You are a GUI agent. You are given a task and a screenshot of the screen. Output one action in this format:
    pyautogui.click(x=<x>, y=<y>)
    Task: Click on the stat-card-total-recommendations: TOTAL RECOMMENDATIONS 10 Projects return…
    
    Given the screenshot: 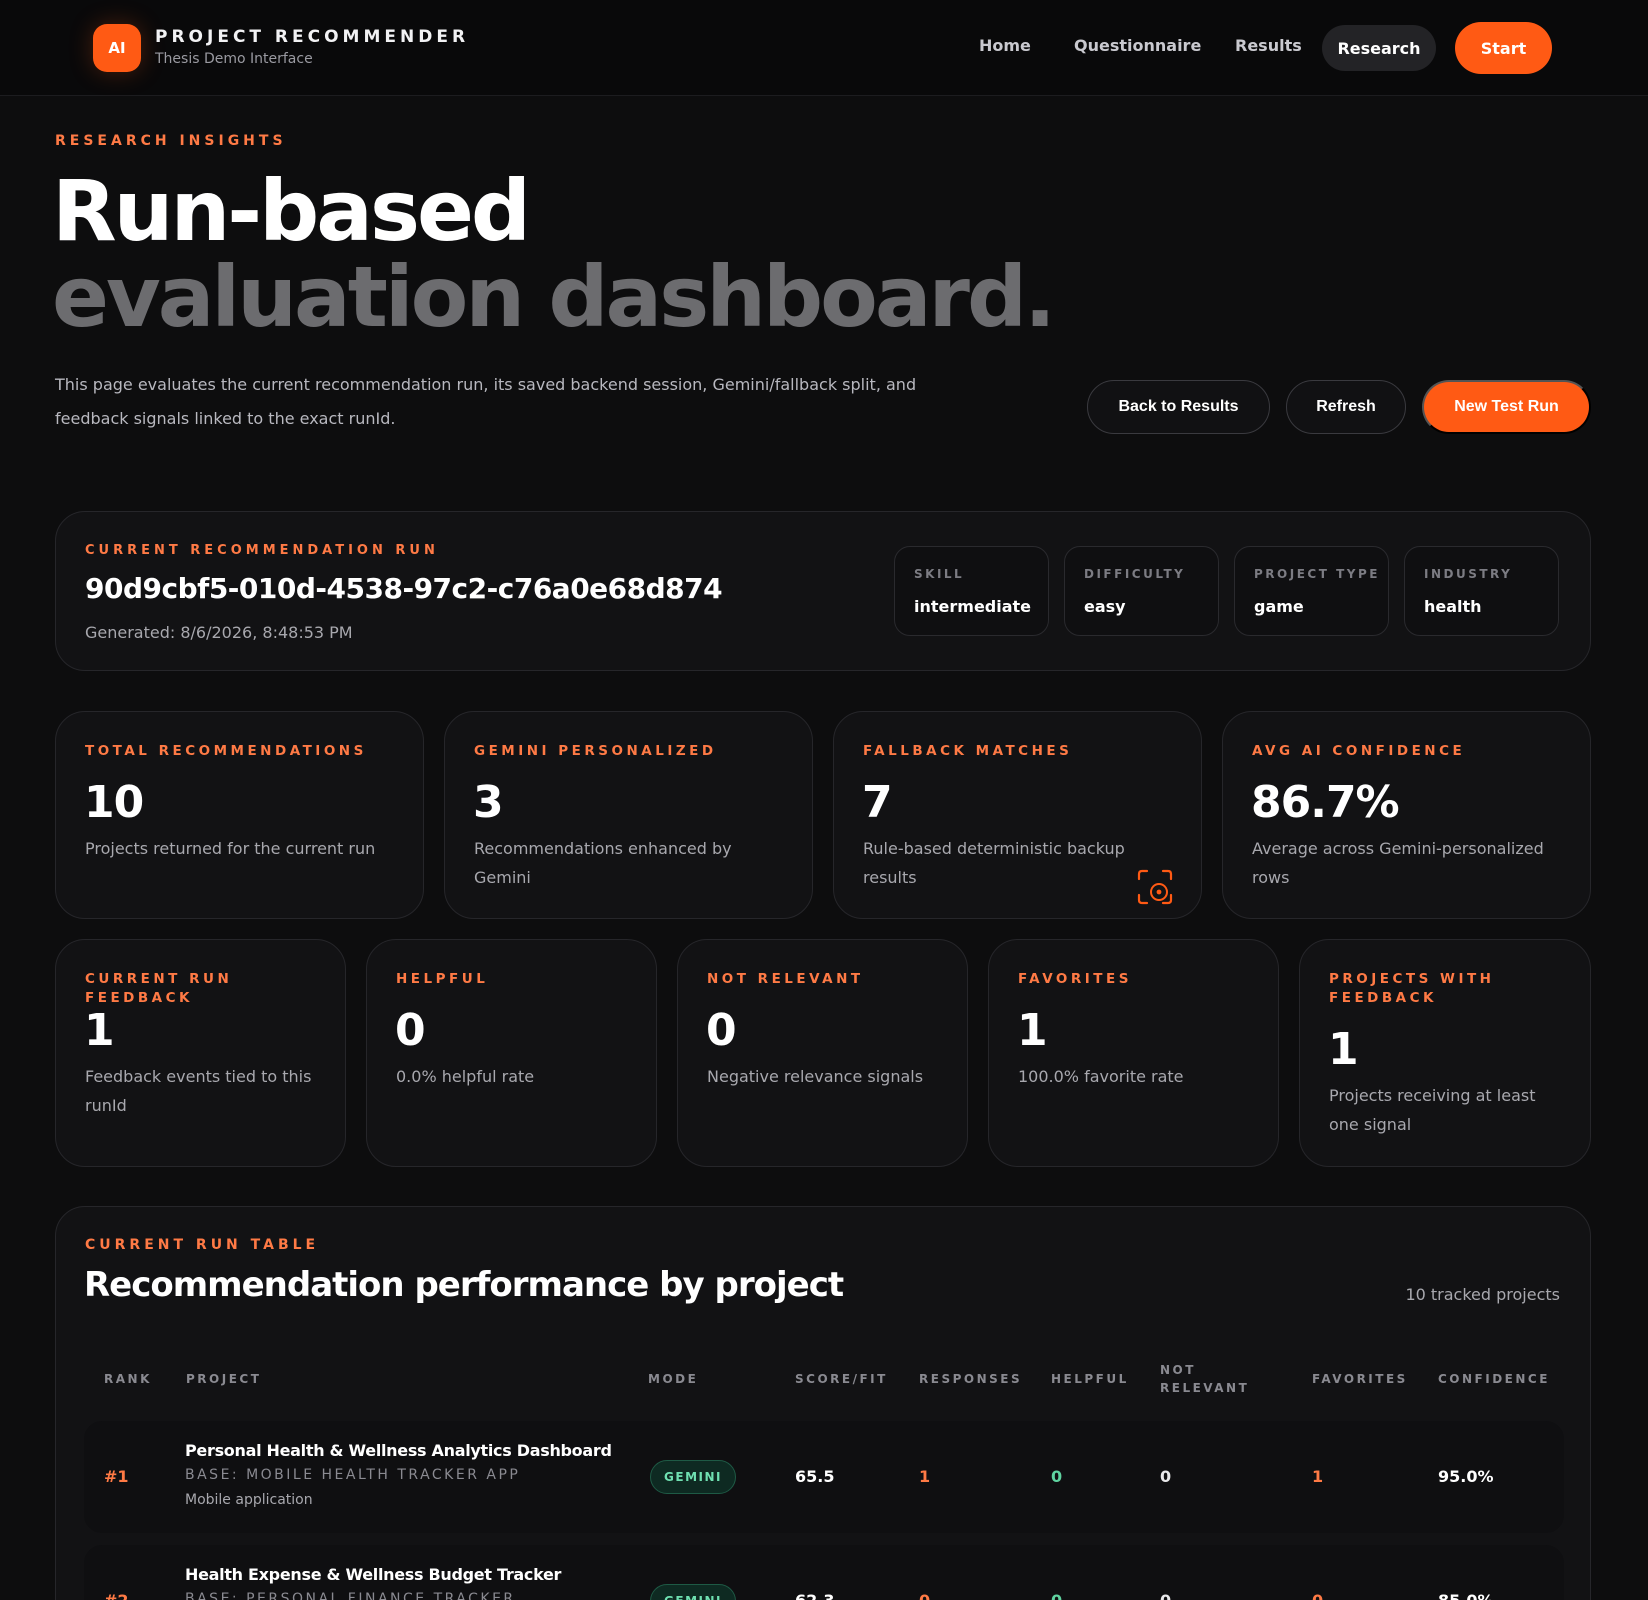 What is the action you would take?
    pyautogui.click(x=239, y=815)
    